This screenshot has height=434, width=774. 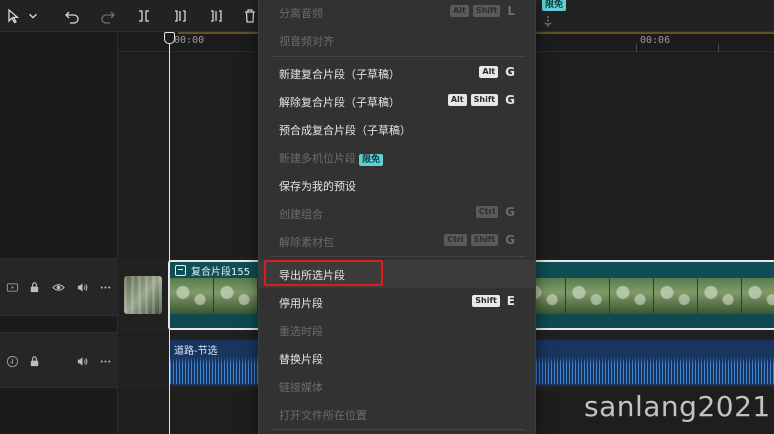 What do you see at coordinates (397, 101) in the screenshot?
I see `menu-item-release-compound: 解除复合片段（子草稿） Alt Shift G` at bounding box center [397, 101].